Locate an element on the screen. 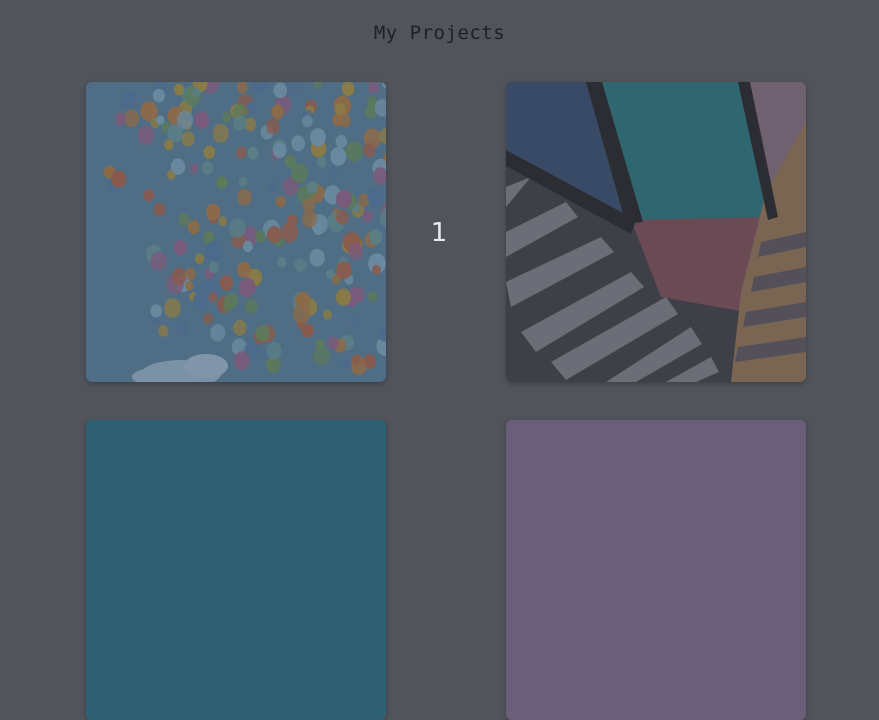 Image resolution: width=879 pixels, height=720 pixels. balloons-image is located at coordinates (236, 232).